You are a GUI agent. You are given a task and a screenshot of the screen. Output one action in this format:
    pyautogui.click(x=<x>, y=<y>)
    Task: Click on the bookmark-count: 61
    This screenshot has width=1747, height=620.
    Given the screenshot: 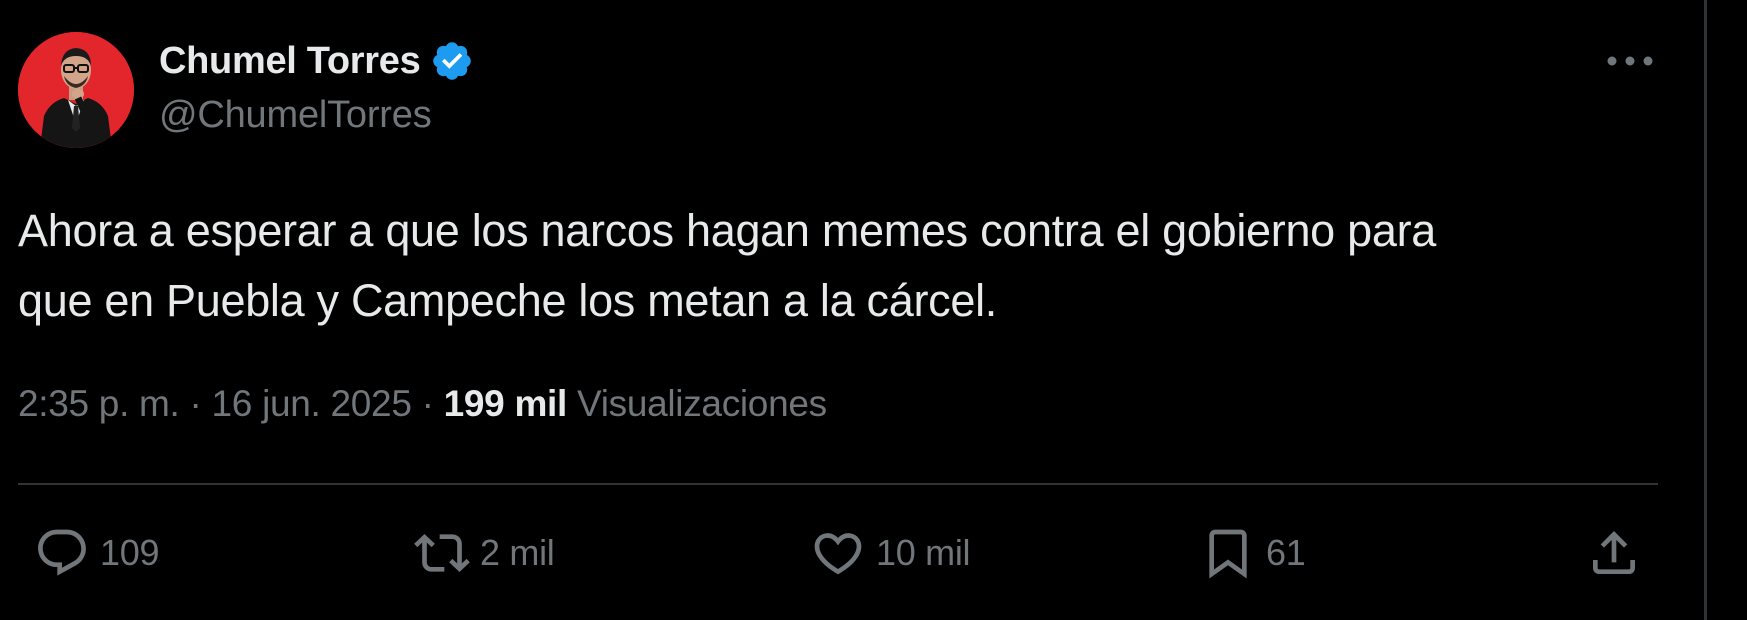 What is the action you would take?
    pyautogui.click(x=1286, y=552)
    